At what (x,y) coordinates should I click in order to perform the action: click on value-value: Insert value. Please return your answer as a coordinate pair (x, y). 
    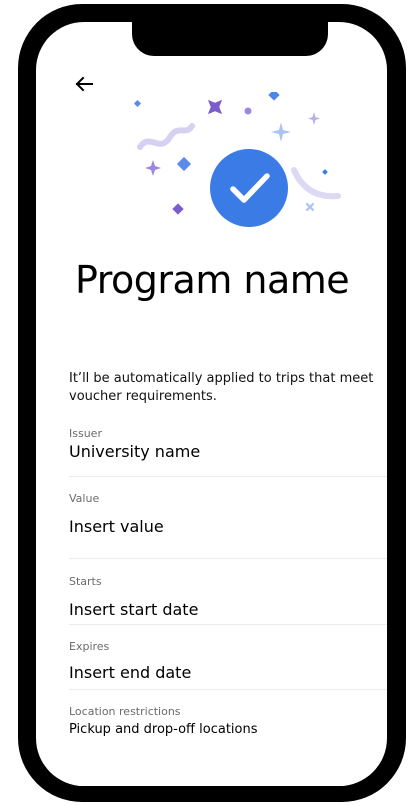
    Looking at the image, I should click on (116, 526).